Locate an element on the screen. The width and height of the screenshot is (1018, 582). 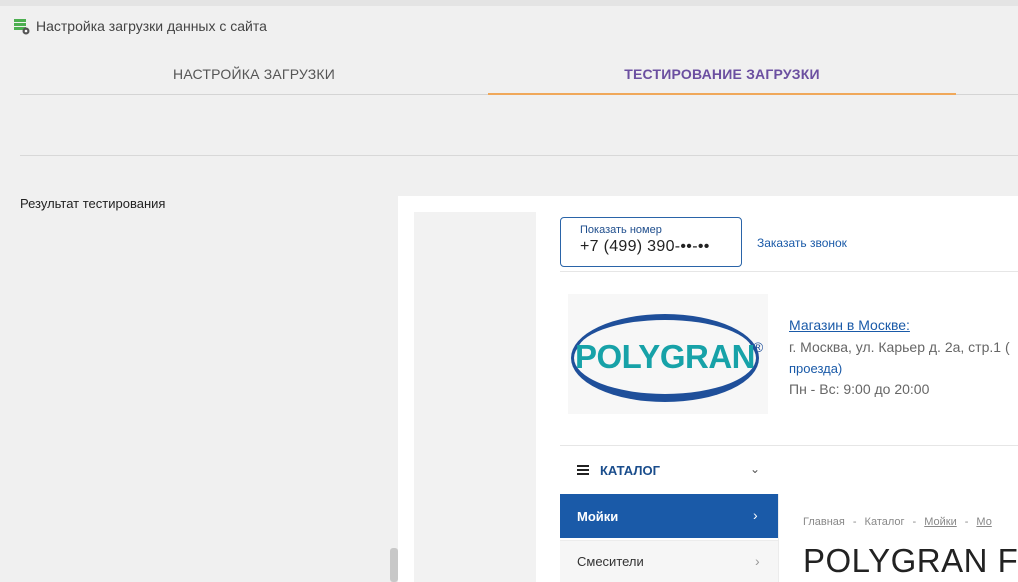
menu-icon is located at coordinates (583, 470).